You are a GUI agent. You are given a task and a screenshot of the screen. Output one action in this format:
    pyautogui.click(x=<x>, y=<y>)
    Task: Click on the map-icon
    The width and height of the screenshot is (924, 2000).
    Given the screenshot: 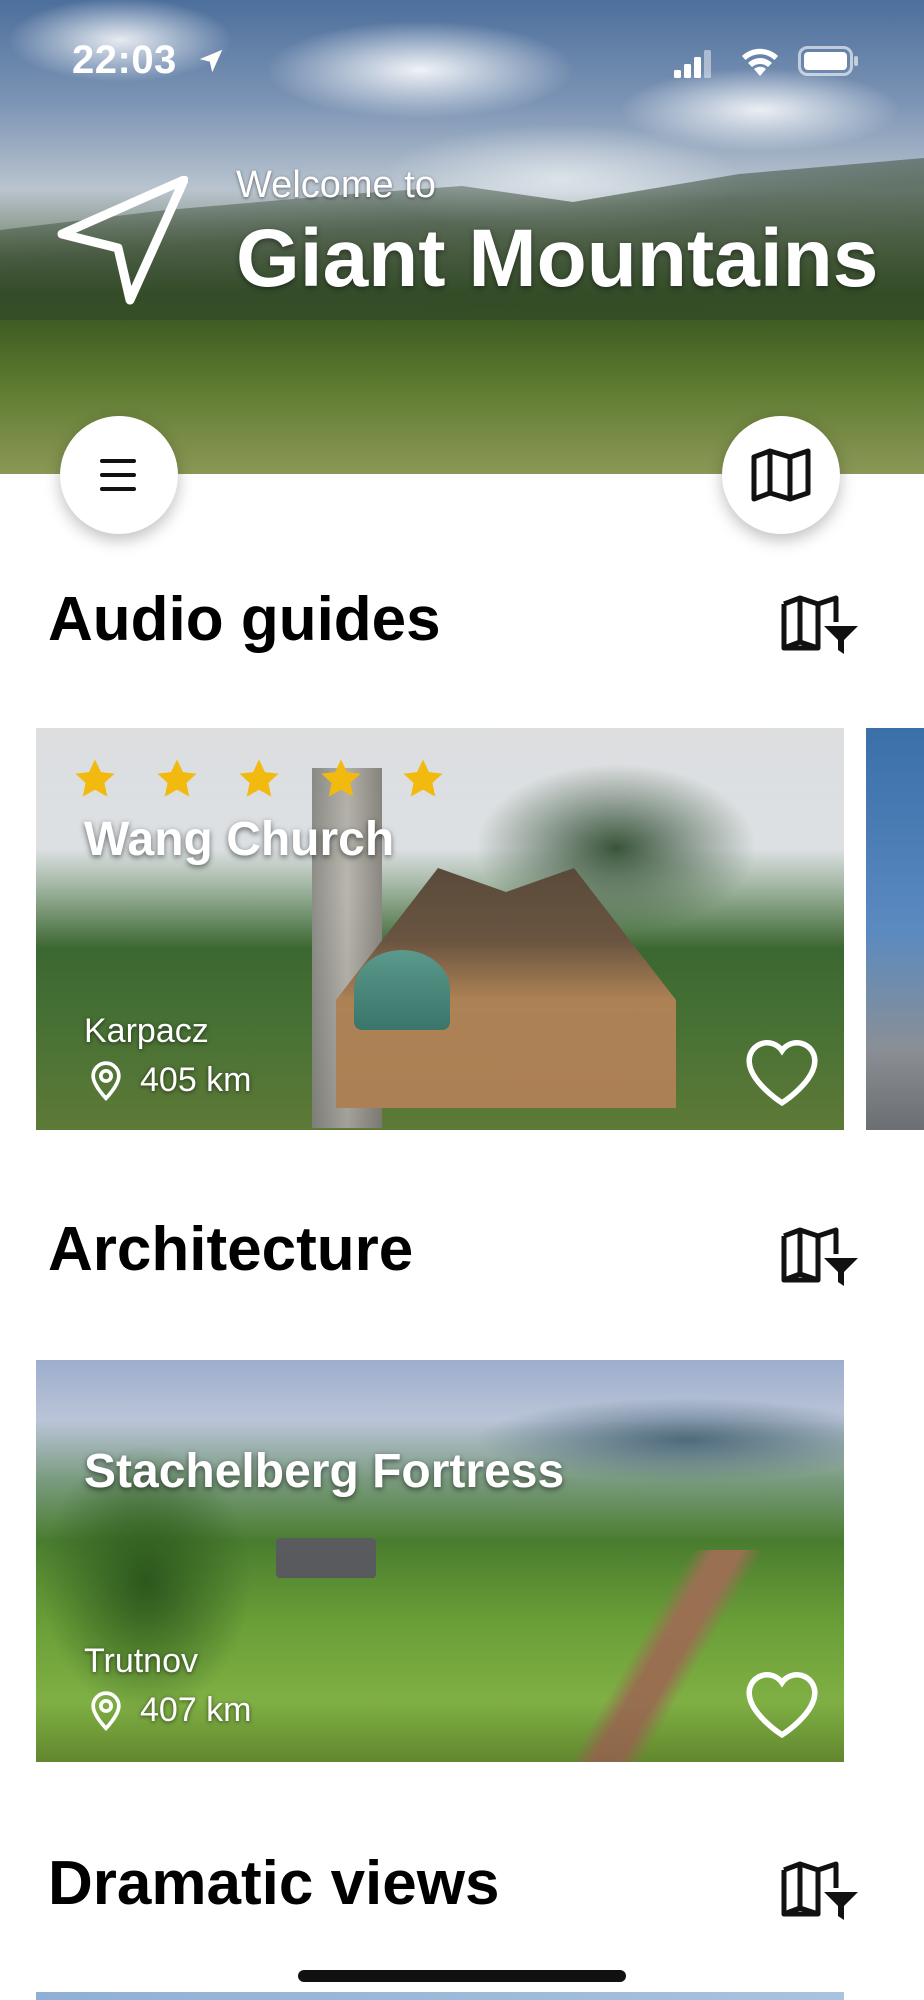 What is the action you would take?
    pyautogui.click(x=781, y=475)
    